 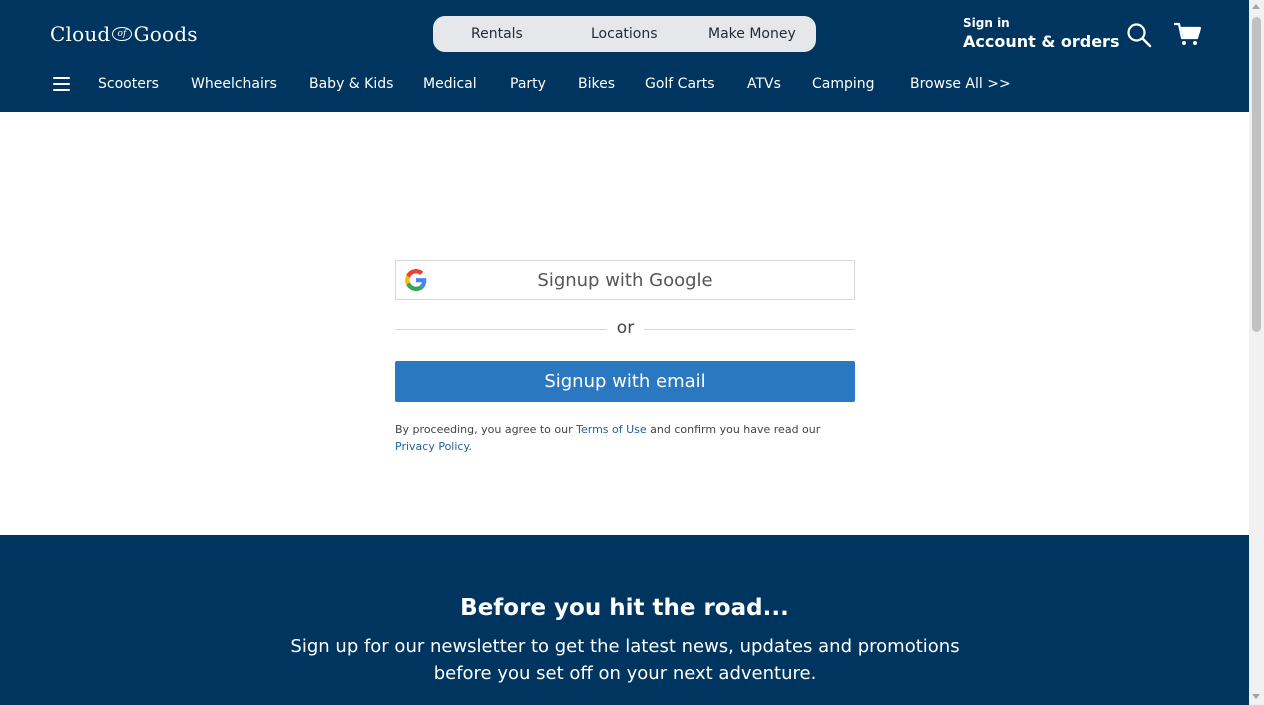 What do you see at coordinates (80, 34) in the screenshot?
I see `logo-text-cloud: Cloud` at bounding box center [80, 34].